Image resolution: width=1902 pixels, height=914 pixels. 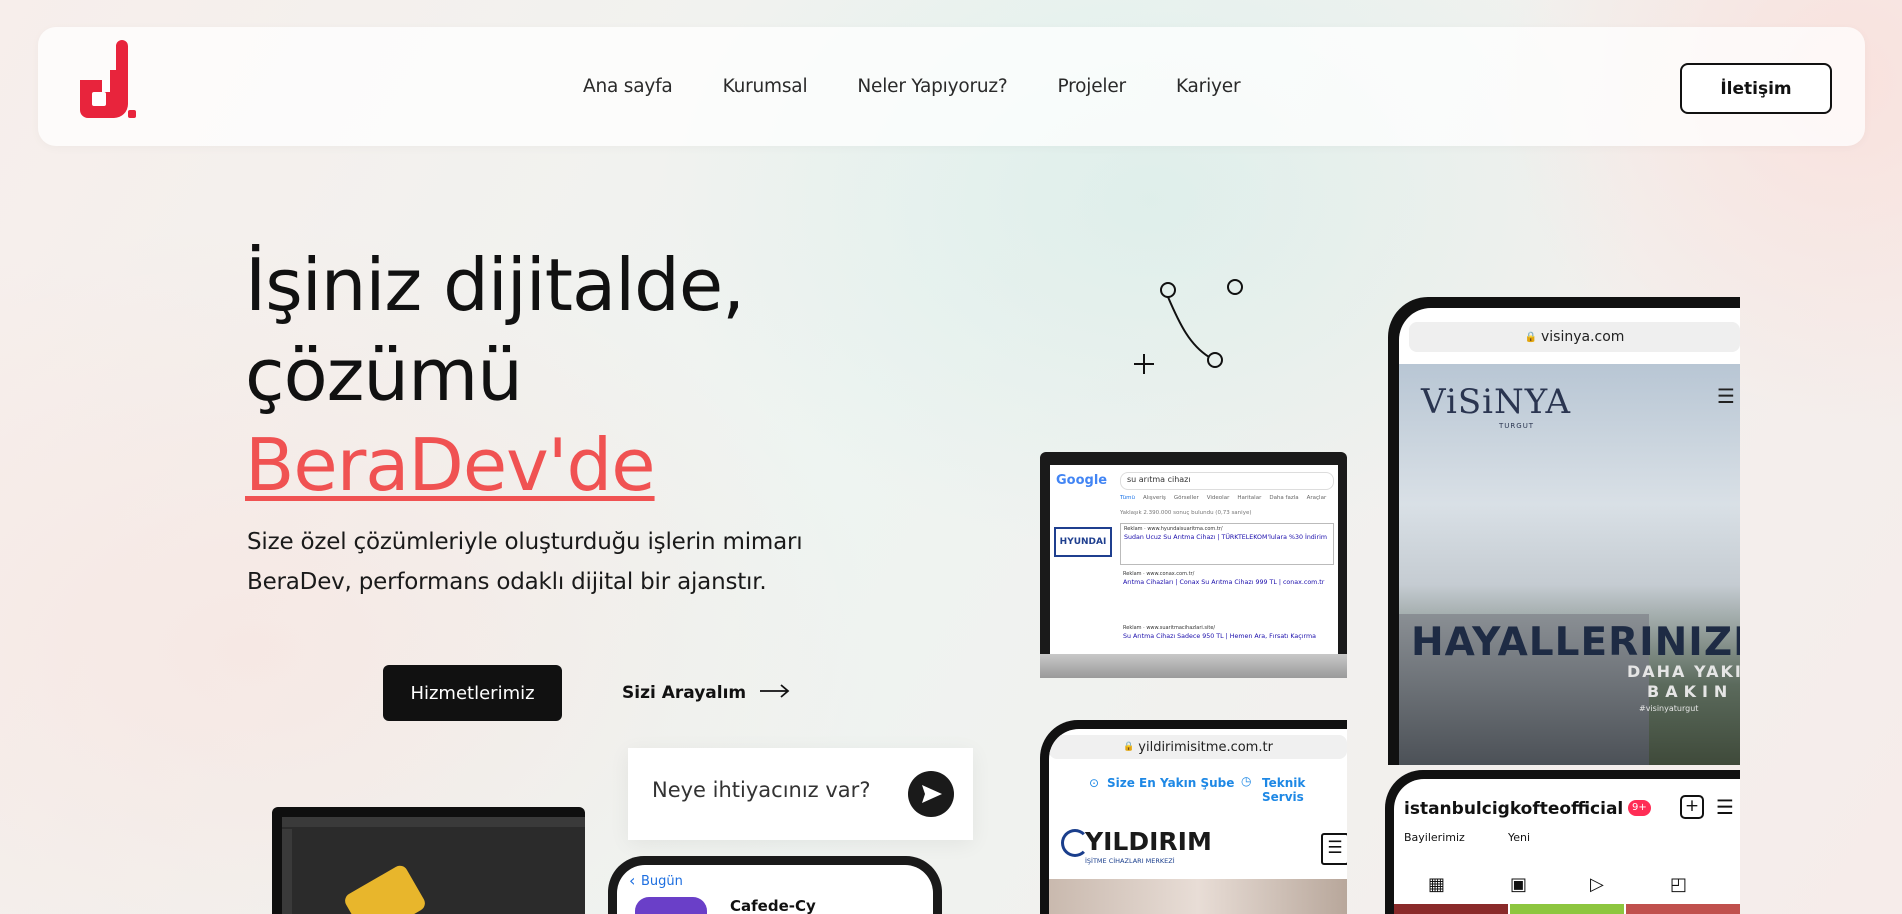 What do you see at coordinates (433, 822) in the screenshot?
I see `toolbar-strip` at bounding box center [433, 822].